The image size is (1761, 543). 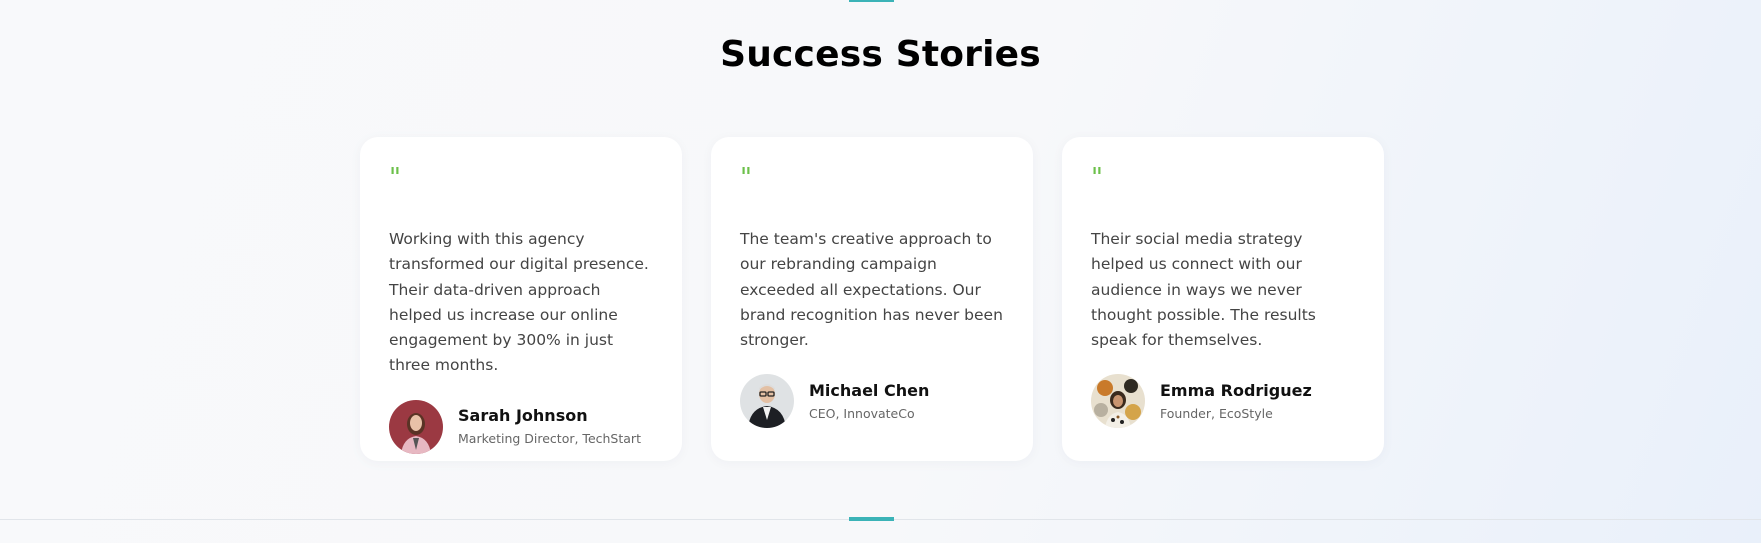 What do you see at coordinates (1216, 413) in the screenshot?
I see `author-role: Founder, EcoStyle` at bounding box center [1216, 413].